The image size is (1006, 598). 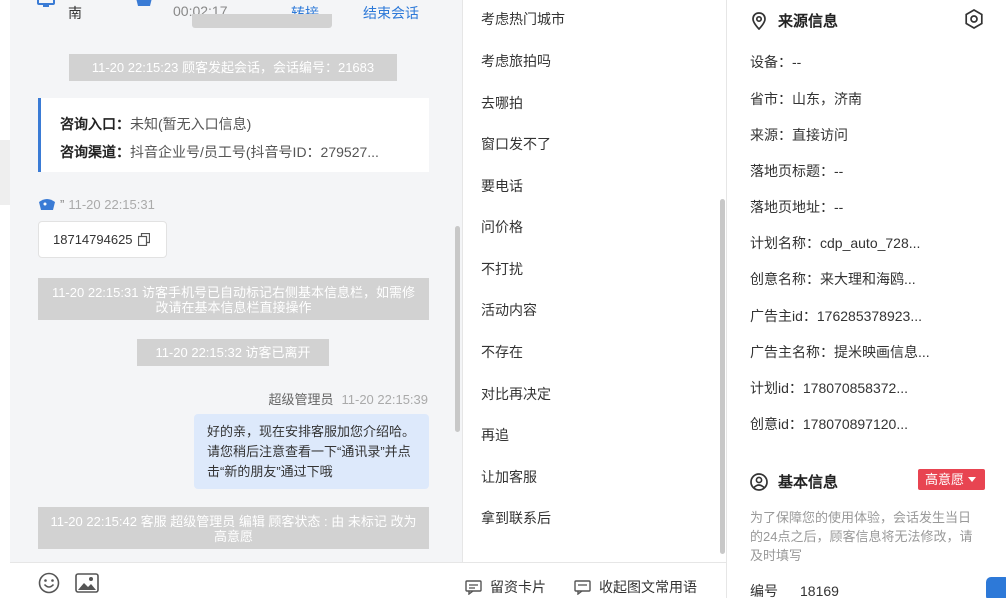 What do you see at coordinates (861, 536) in the screenshot?
I see `edit-notice: 为了保障您的使用体验，会话发生当日的24点之后，顾客信息将无法修改，请及时填写` at bounding box center [861, 536].